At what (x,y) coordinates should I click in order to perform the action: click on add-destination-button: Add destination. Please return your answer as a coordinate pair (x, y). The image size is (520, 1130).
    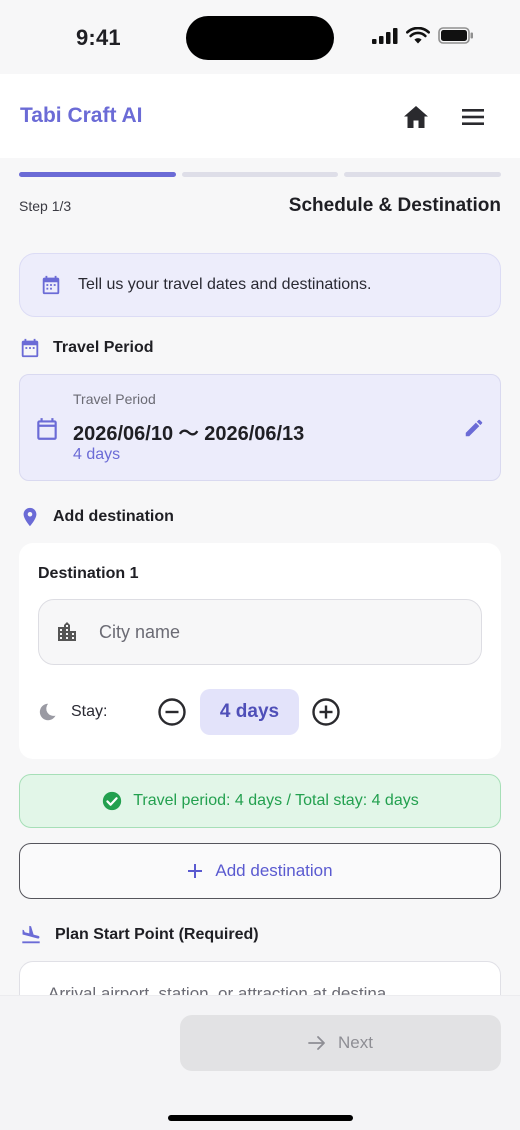
    Looking at the image, I should click on (260, 871).